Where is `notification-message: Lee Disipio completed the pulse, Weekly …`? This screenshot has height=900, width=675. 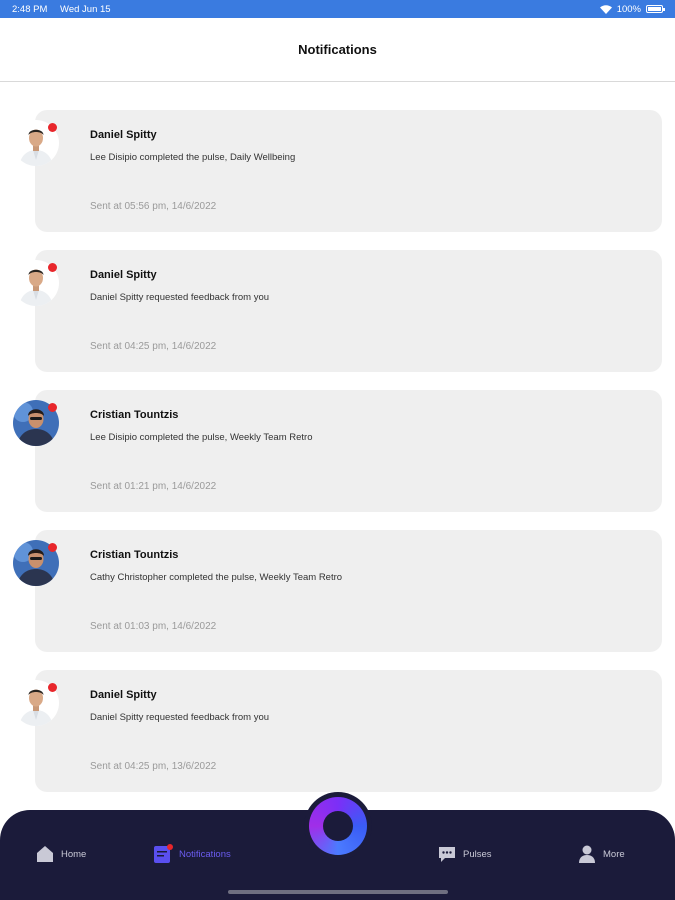
notification-message: Lee Disipio completed the pulse, Weekly … is located at coordinates (201, 437).